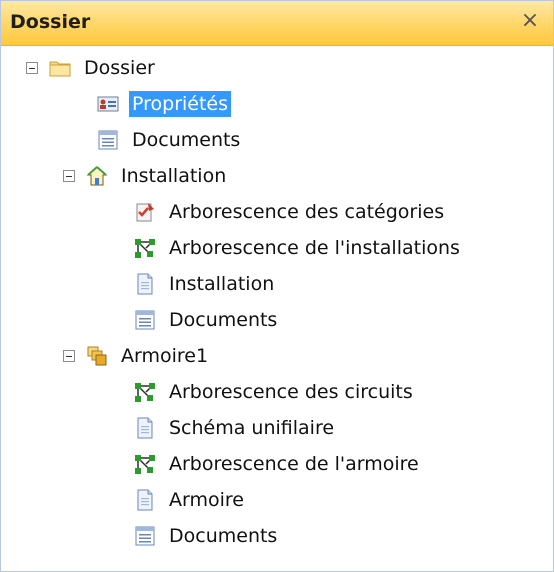 This screenshot has width=554, height=572. I want to click on tree-node-installation: Installation, so click(146, 176).